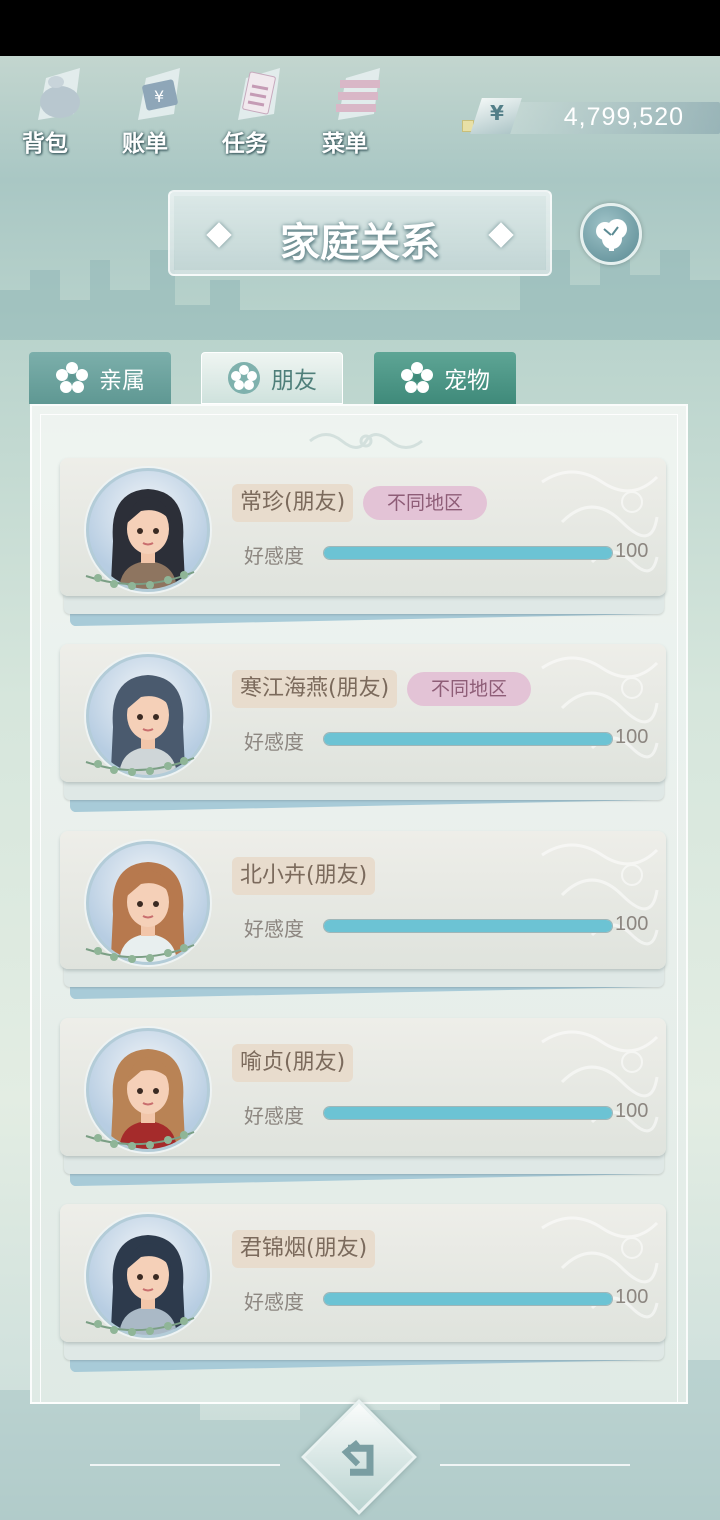 This screenshot has width=720, height=1520. Describe the element at coordinates (145, 144) in the screenshot. I see `nav-label: 账单` at that location.